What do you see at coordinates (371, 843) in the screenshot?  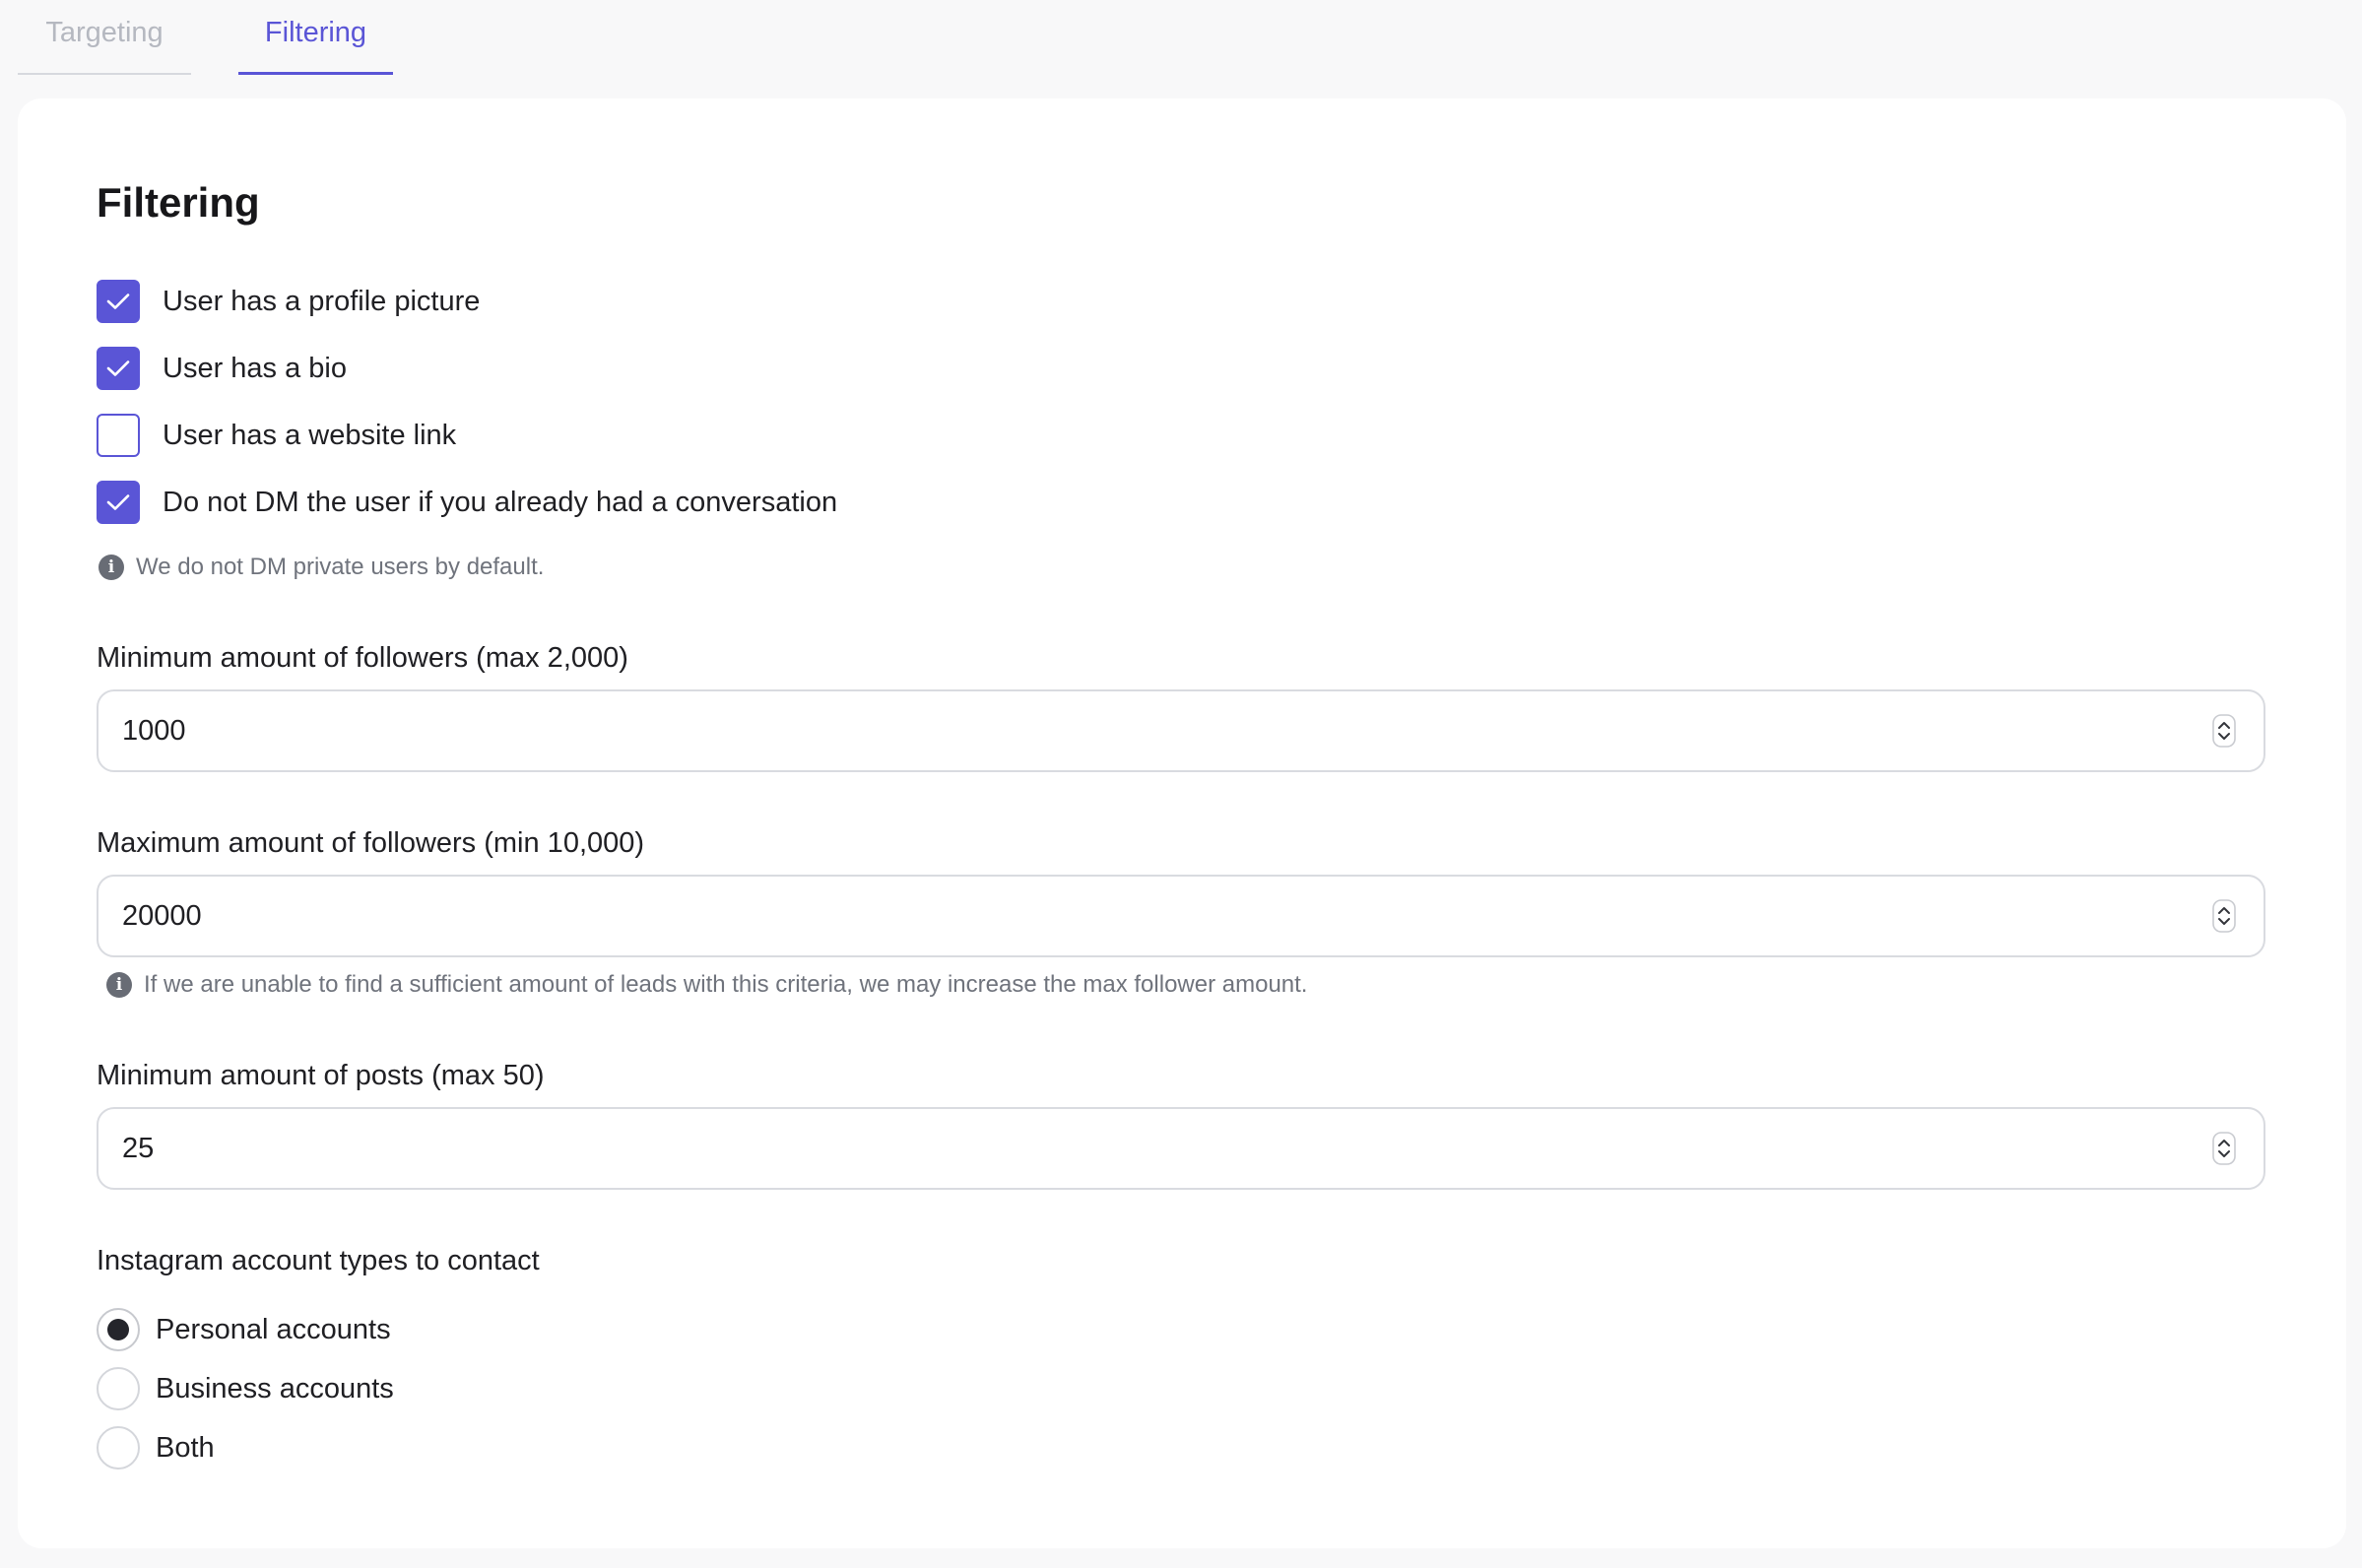 I see `max-followers-label: Maximum amount of followers (min 10,000)` at bounding box center [371, 843].